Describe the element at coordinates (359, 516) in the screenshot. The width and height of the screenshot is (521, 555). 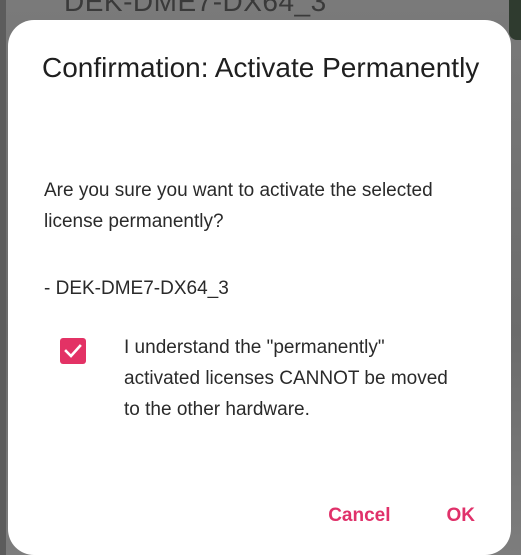
I see `cancel-button: Cancel` at that location.